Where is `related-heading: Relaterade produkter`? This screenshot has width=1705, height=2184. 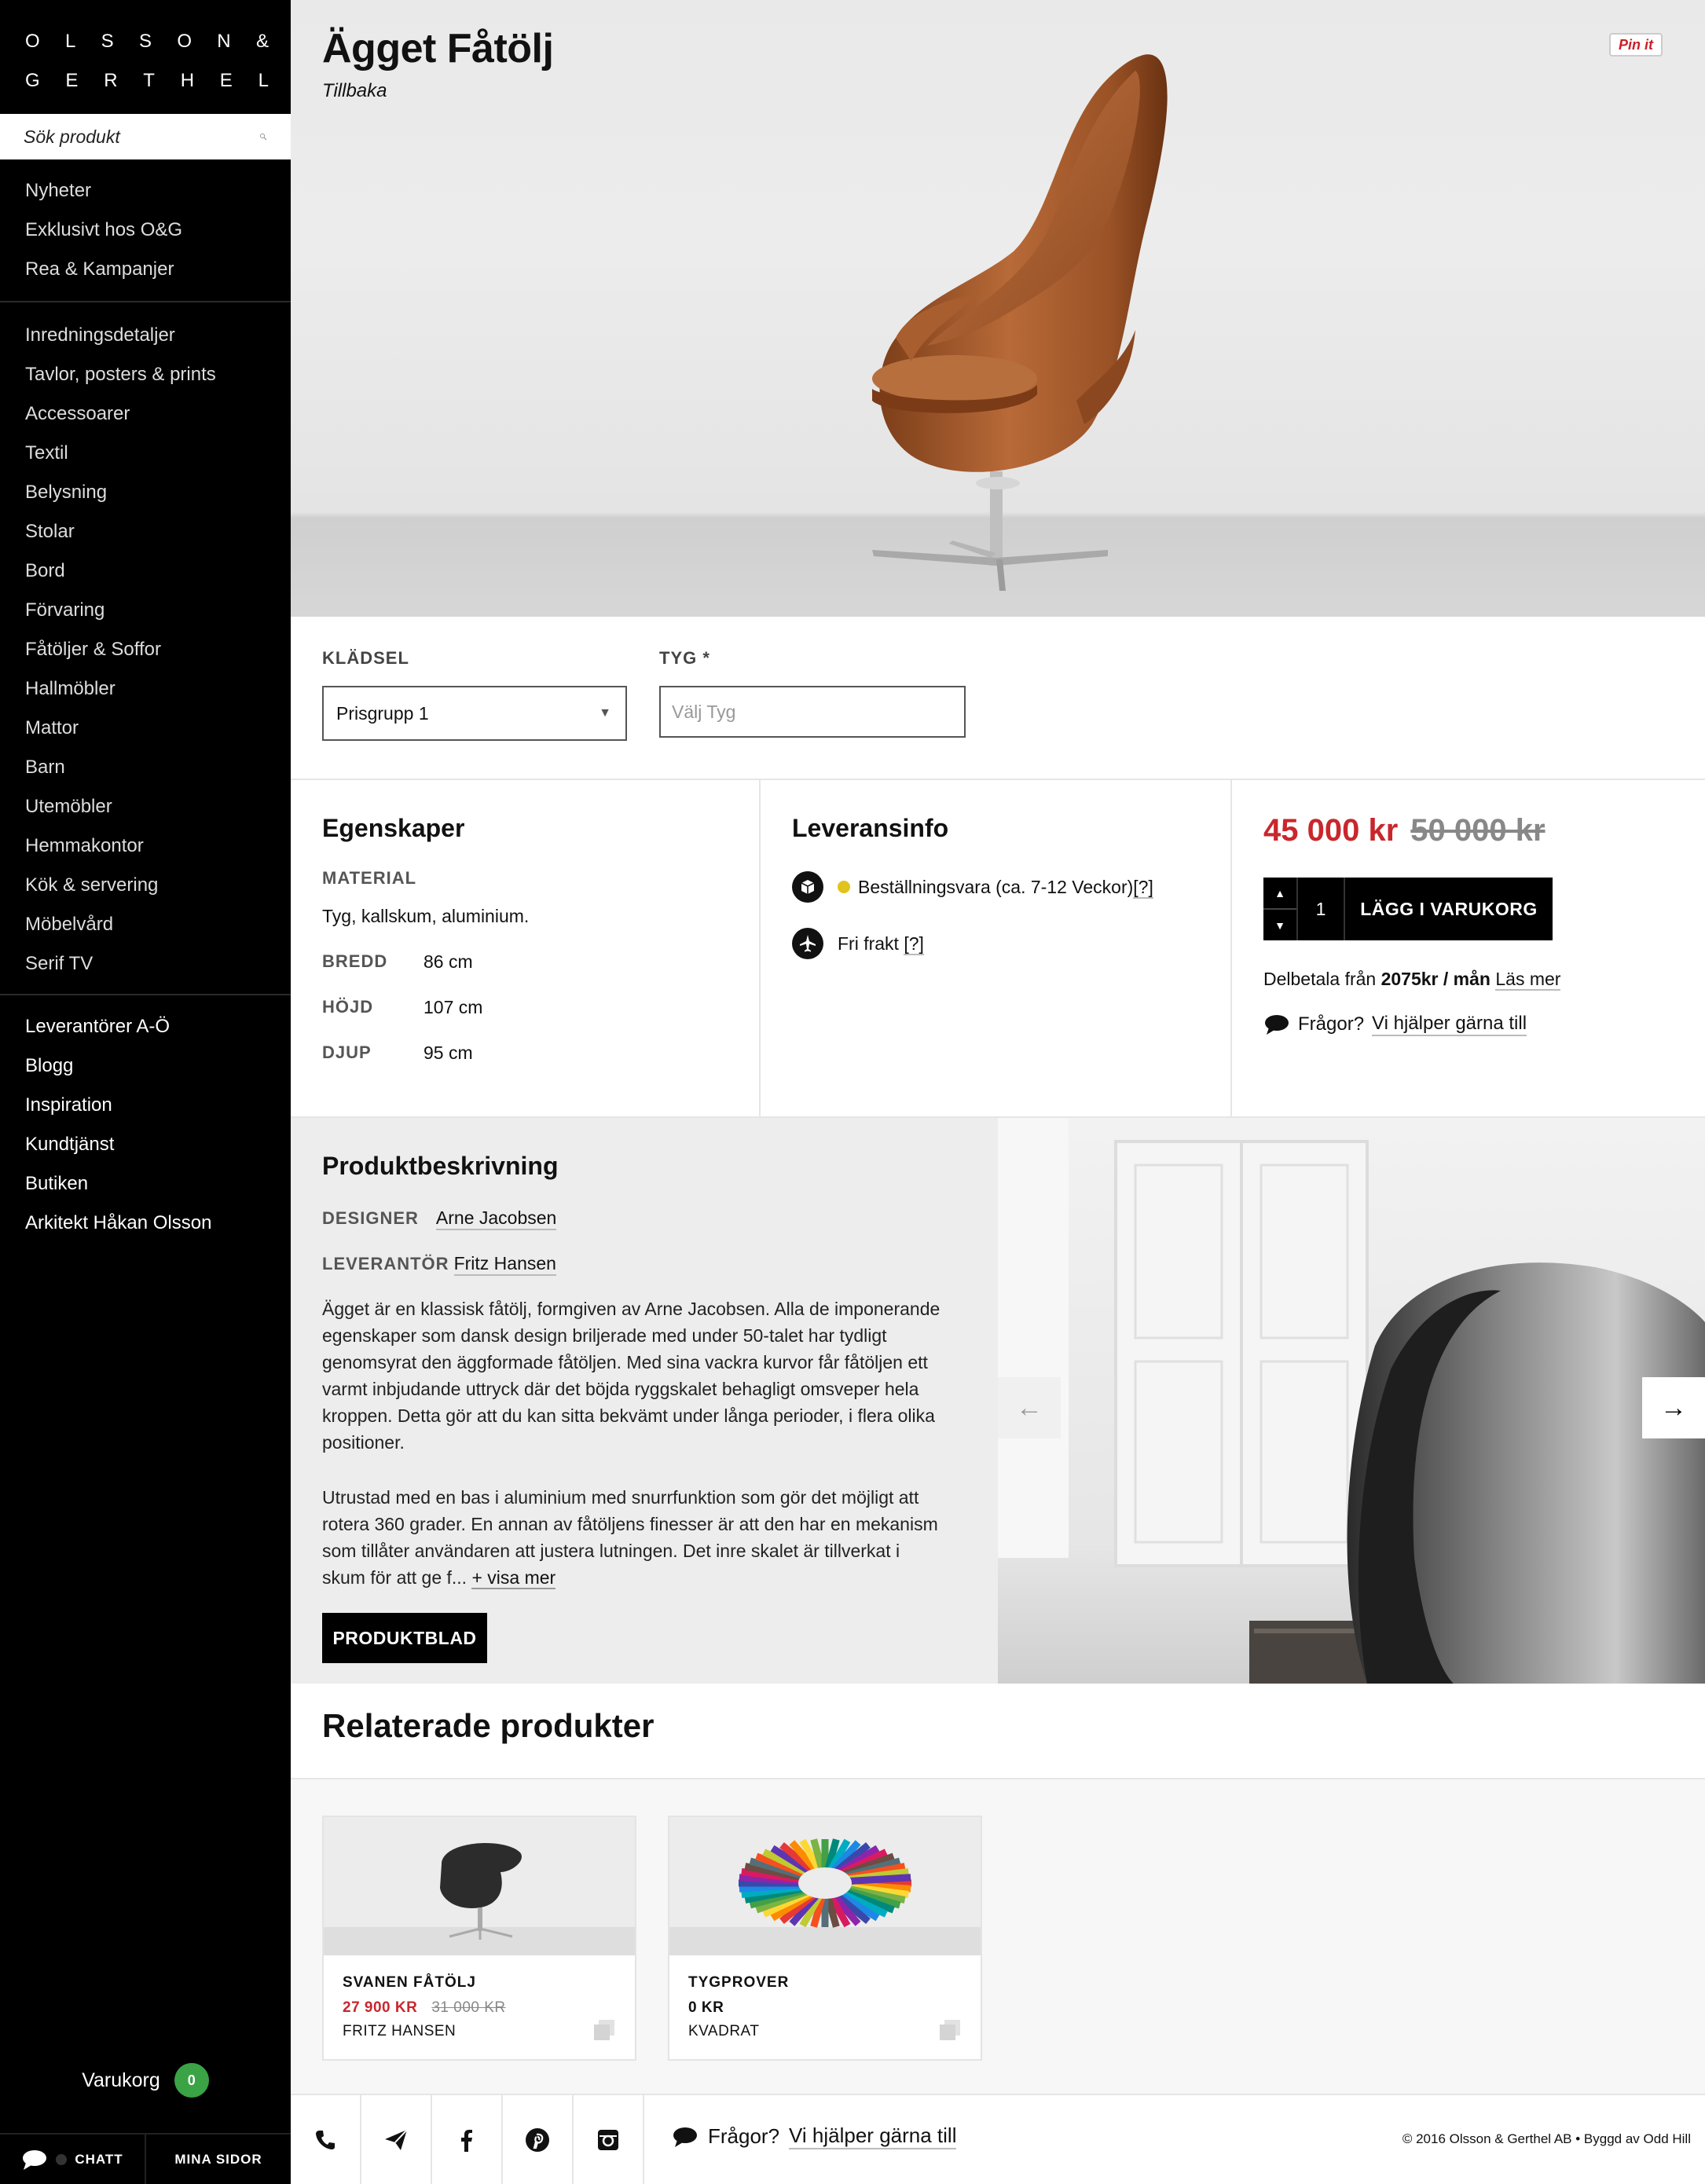
related-heading: Relaterade produkter is located at coordinates (488, 1725).